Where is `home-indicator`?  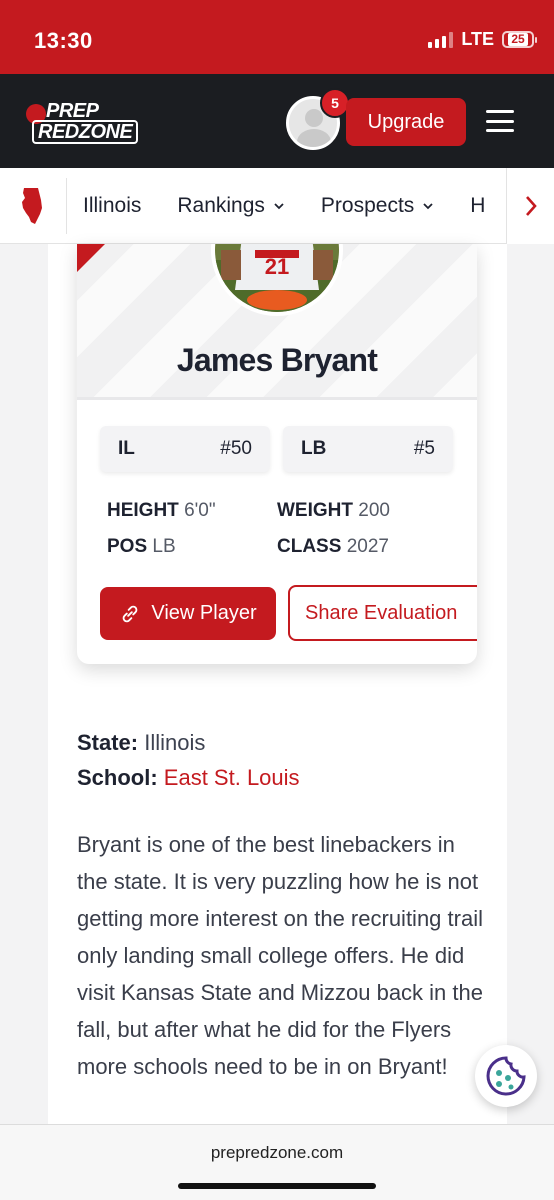
home-indicator is located at coordinates (277, 1186).